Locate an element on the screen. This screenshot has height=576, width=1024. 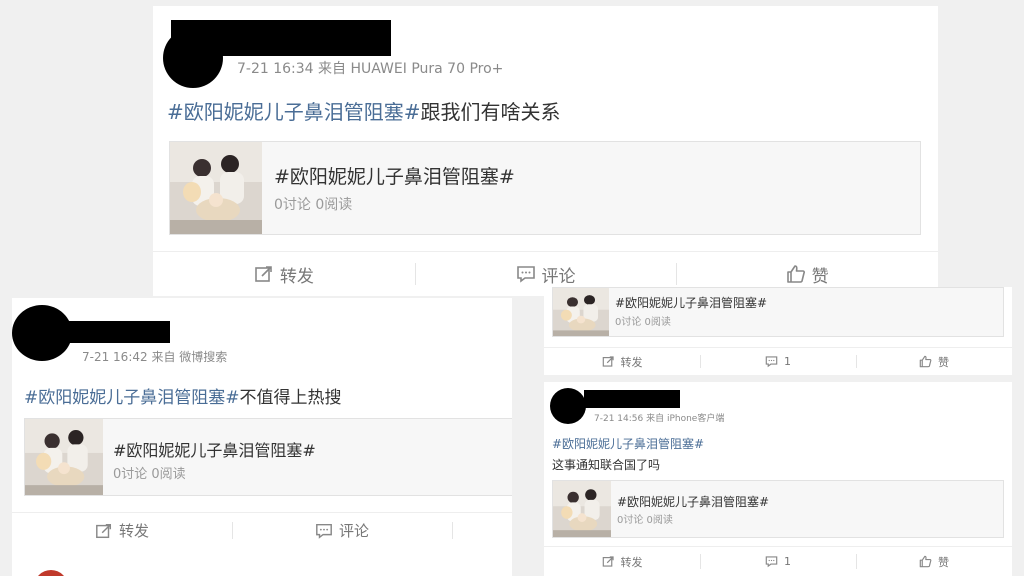
post-body: 不值得上热搜 is located at coordinates (290, 398).